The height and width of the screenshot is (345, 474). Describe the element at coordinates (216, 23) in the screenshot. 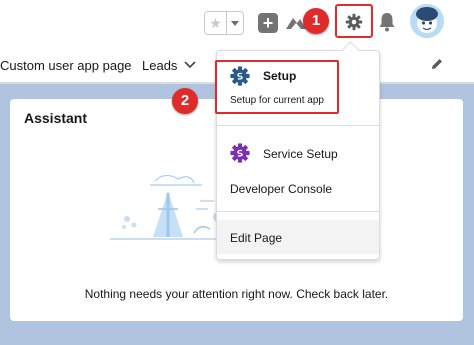

I see `star-icon: ★` at that location.